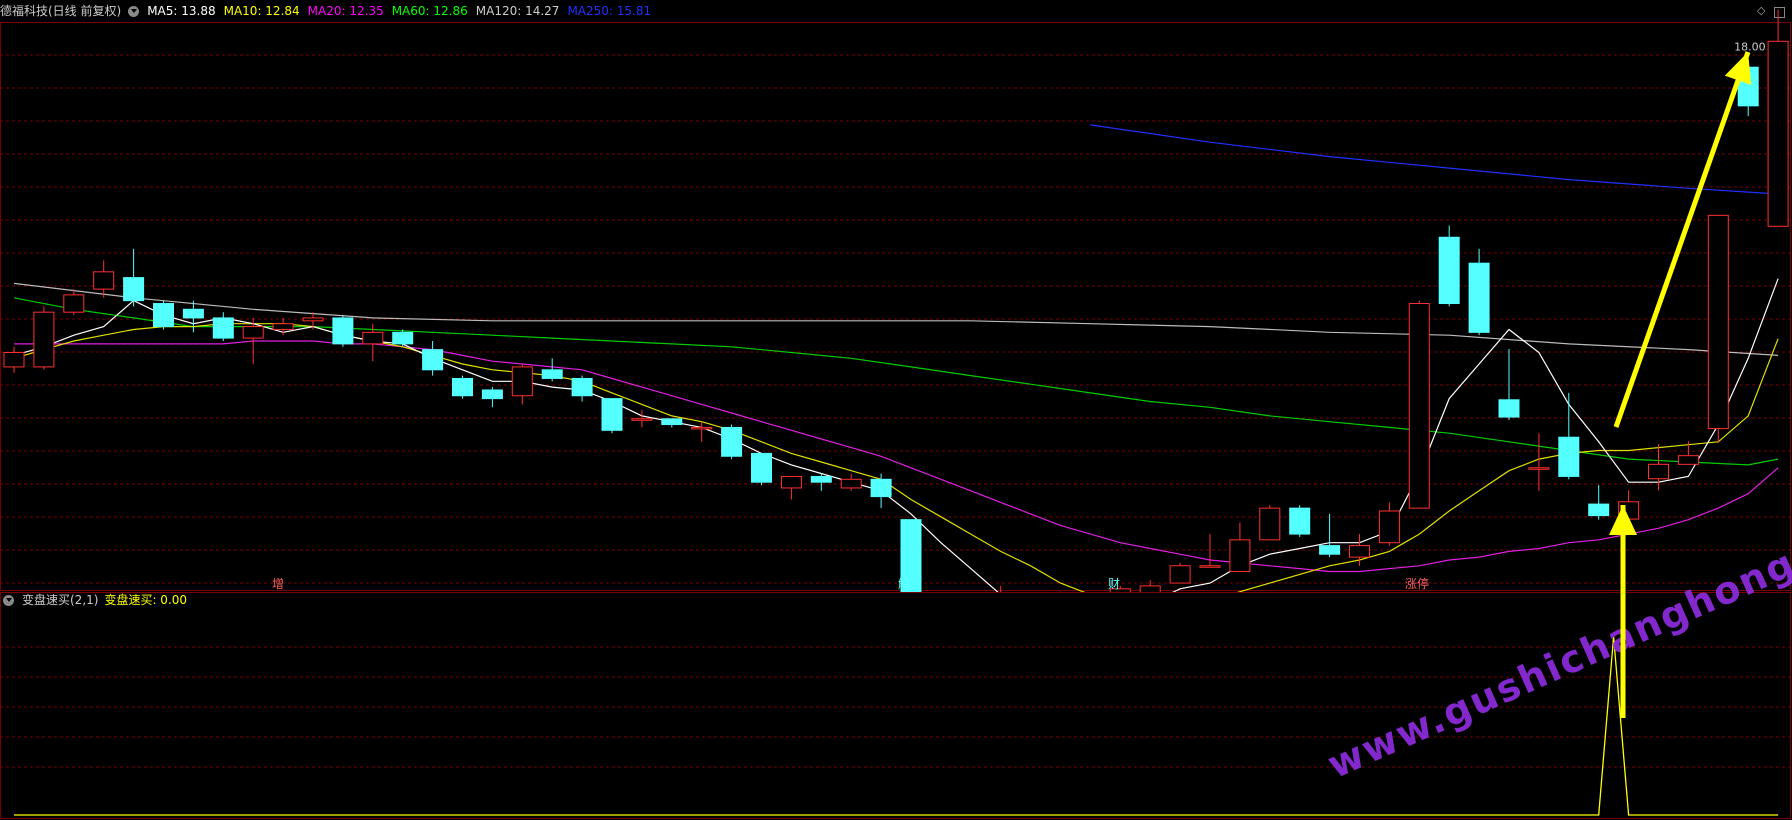 This screenshot has width=1792, height=820. I want to click on ma250-line, so click(1434, 159).